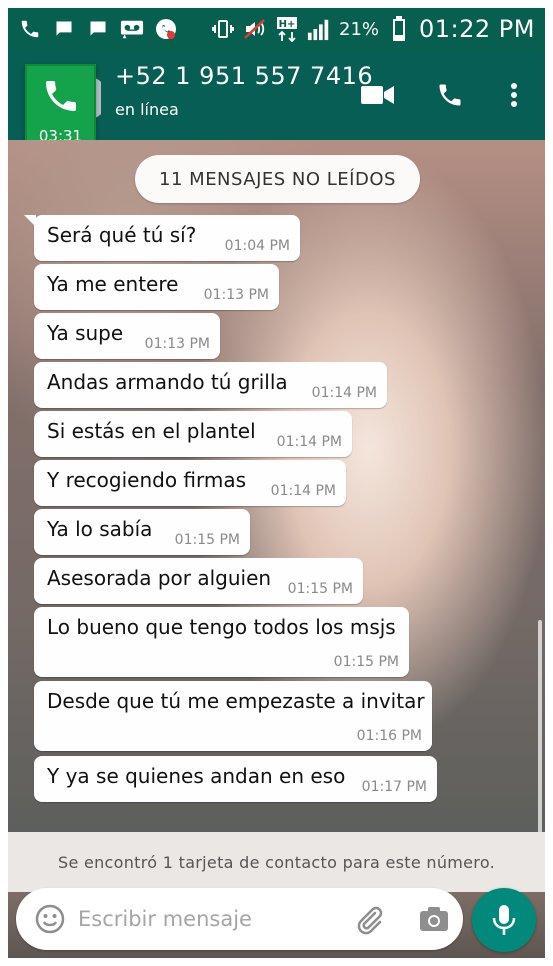 This screenshot has width=553, height=966. I want to click on contact-status: en línea, so click(147, 109).